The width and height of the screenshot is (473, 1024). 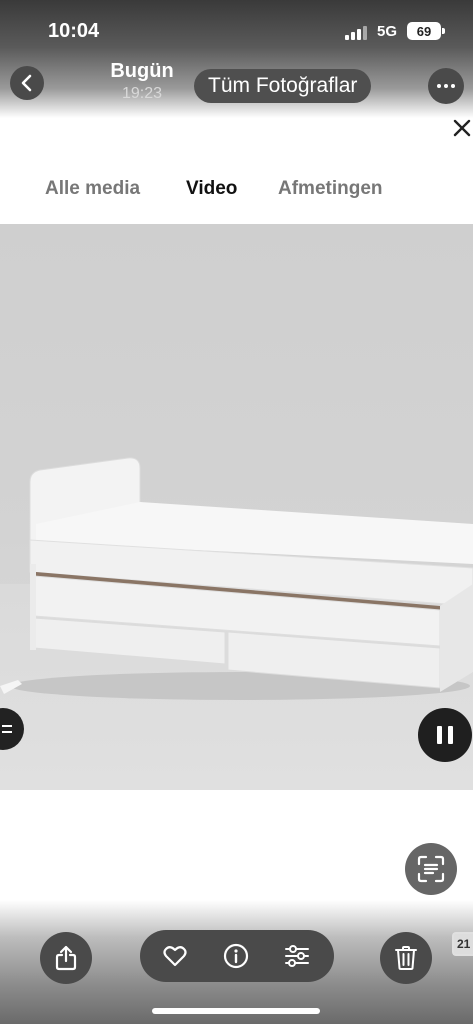 What do you see at coordinates (462, 944) in the screenshot?
I see `corner-badge: 21` at bounding box center [462, 944].